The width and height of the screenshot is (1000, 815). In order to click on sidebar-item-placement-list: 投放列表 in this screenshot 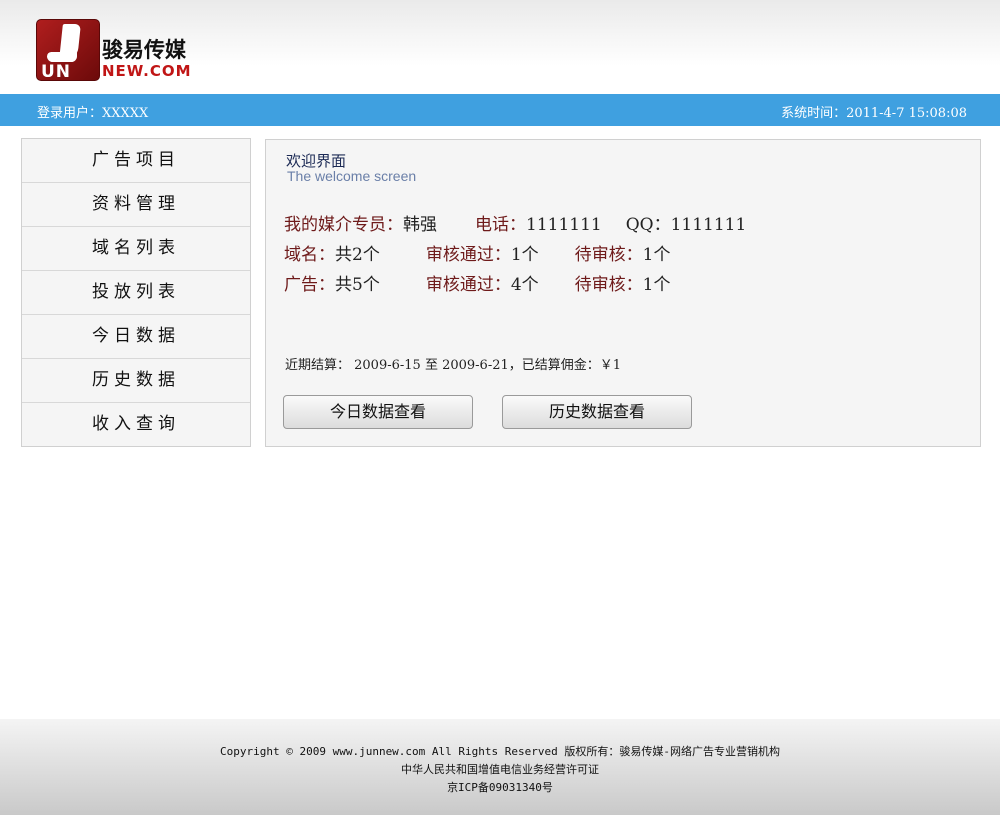, I will do `click(136, 293)`.